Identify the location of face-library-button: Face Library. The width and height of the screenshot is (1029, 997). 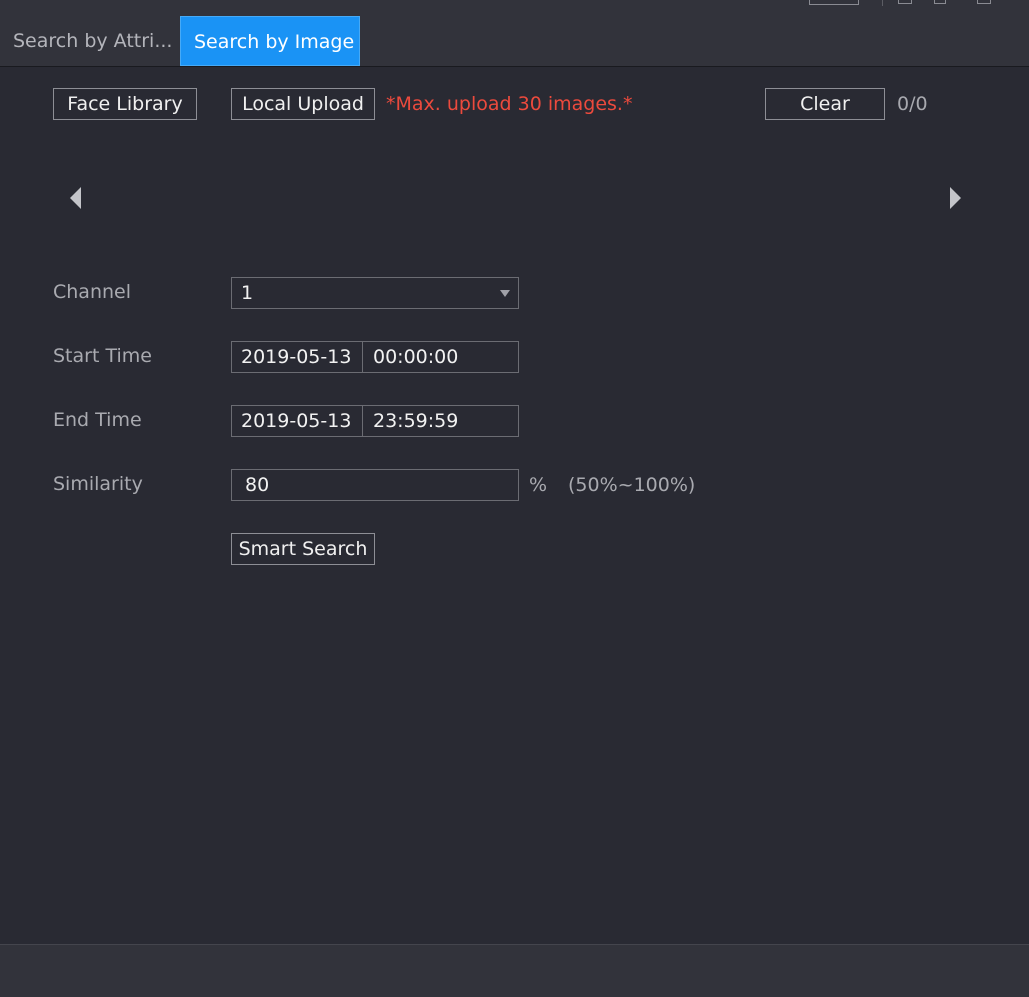
(125, 104).